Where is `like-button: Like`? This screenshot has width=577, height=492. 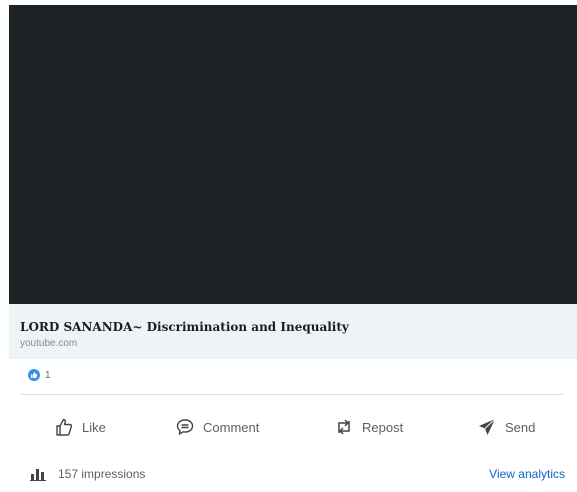
like-button: Like is located at coordinates (80, 427).